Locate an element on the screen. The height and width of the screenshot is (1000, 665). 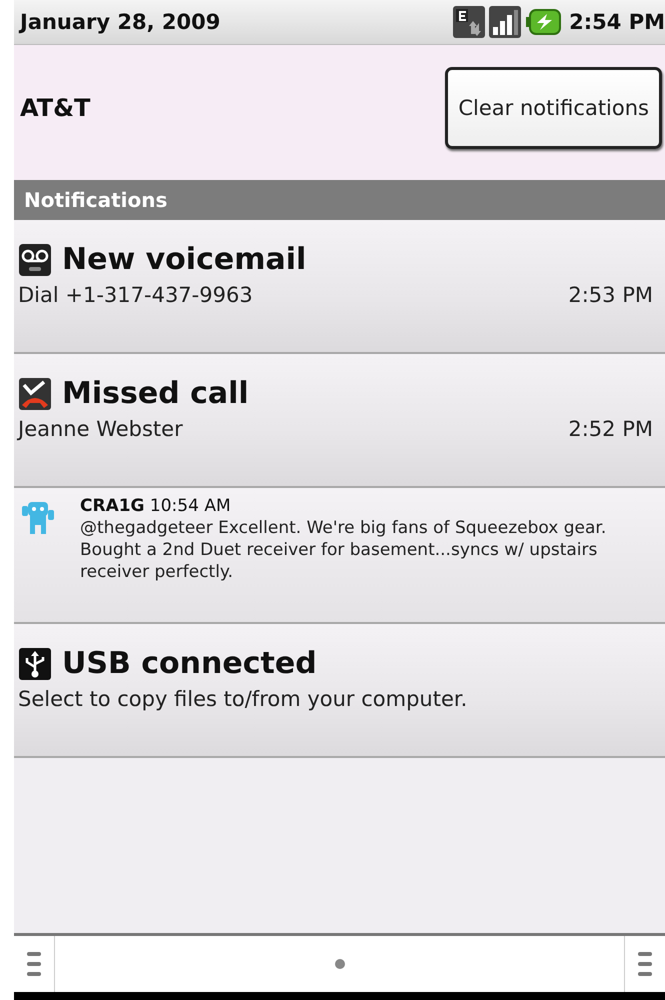
edge-data-icon is located at coordinates (469, 22).